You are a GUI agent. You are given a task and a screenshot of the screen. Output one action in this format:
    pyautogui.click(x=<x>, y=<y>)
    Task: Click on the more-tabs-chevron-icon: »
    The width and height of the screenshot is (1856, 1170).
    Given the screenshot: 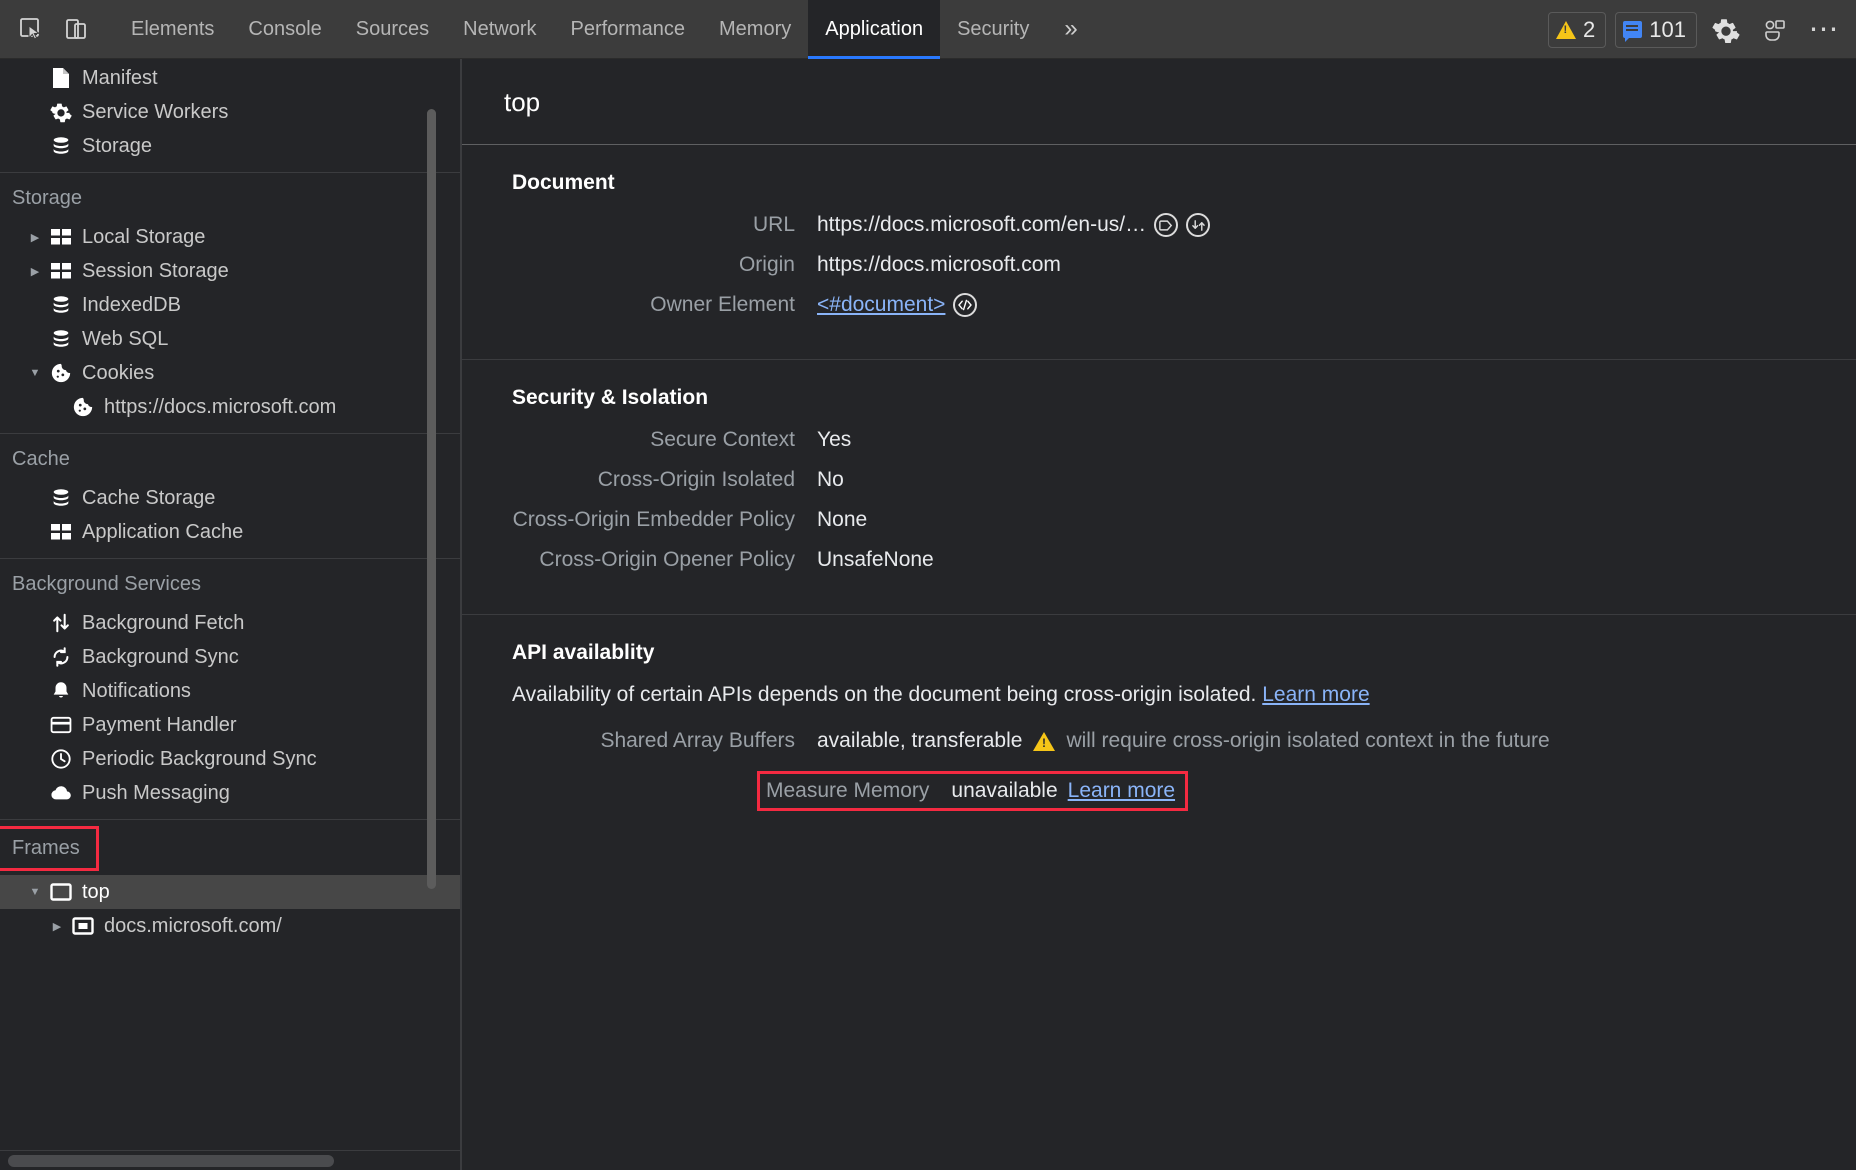 What is the action you would take?
    pyautogui.click(x=1070, y=29)
    